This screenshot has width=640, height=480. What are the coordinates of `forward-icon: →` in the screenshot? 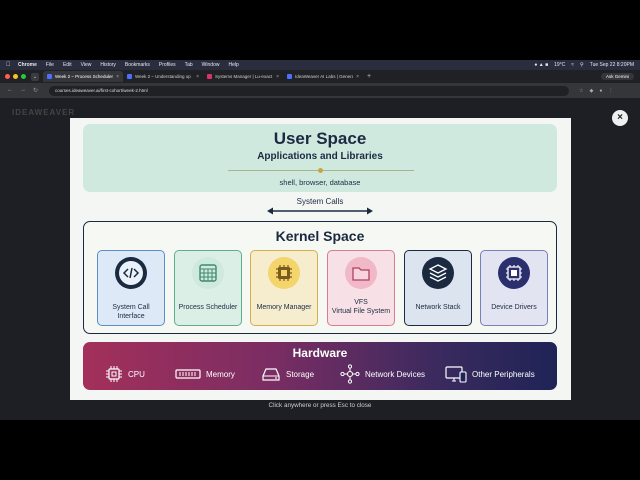 It's located at (23, 90).